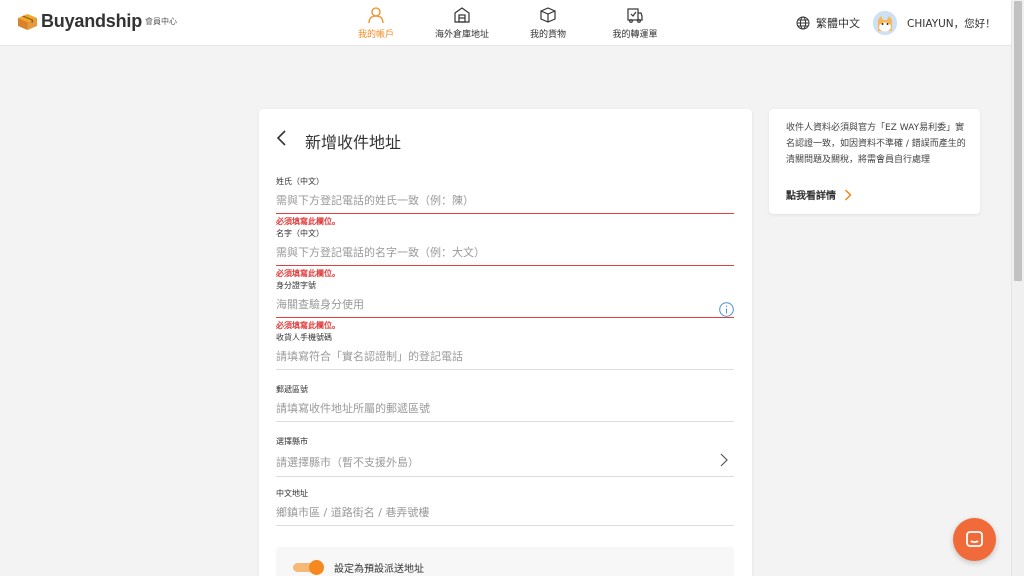 The image size is (1024, 576). What do you see at coordinates (283, 138) in the screenshot?
I see `back-arrow-icon` at bounding box center [283, 138].